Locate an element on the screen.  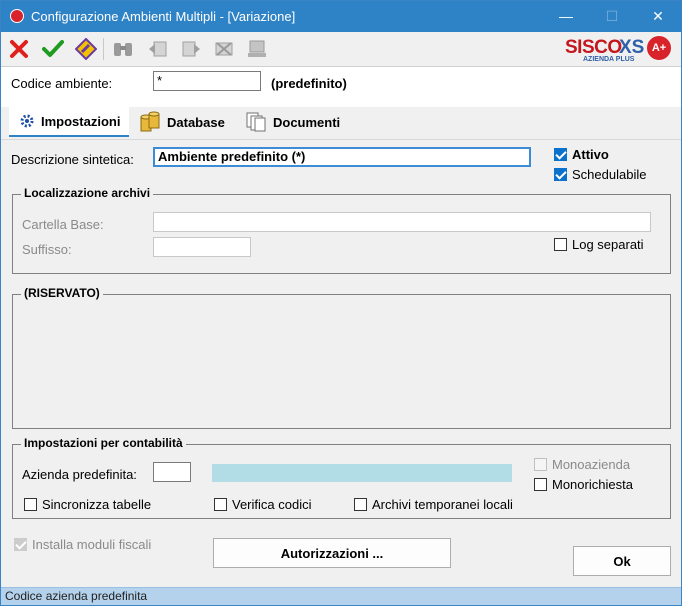
tab-impostazioni-label: Impostazioni is located at coordinates (81, 121).